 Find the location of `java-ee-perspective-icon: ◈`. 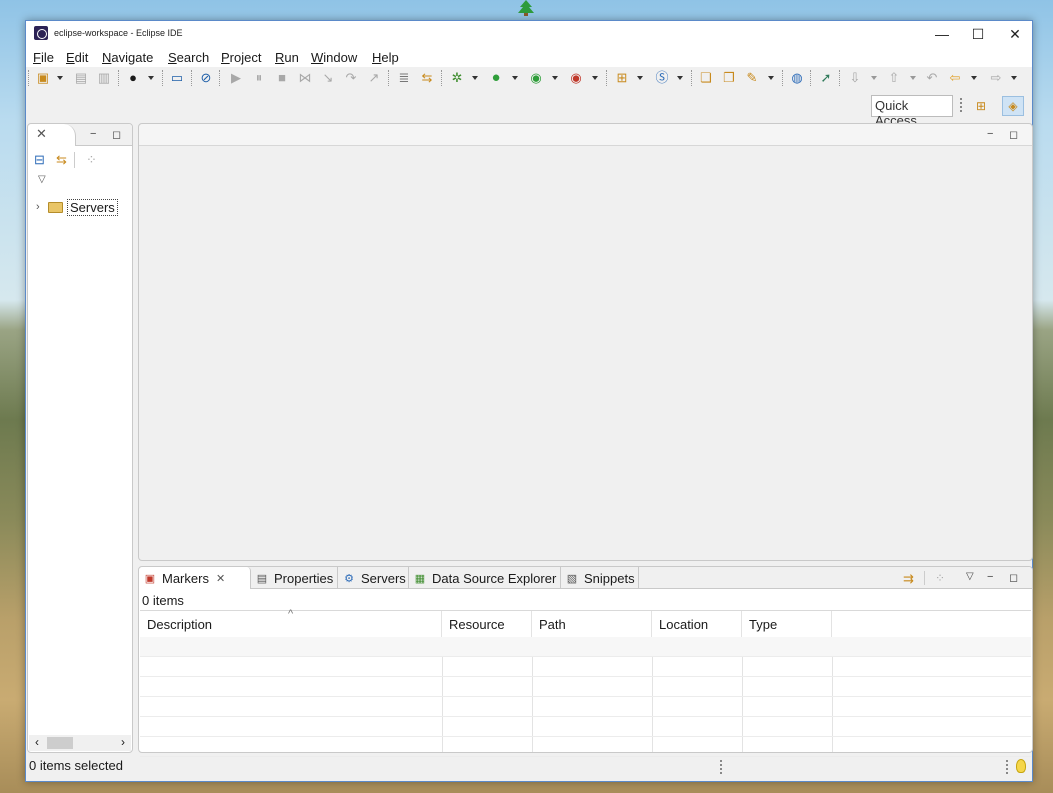

java-ee-perspective-icon: ◈ is located at coordinates (1013, 106).